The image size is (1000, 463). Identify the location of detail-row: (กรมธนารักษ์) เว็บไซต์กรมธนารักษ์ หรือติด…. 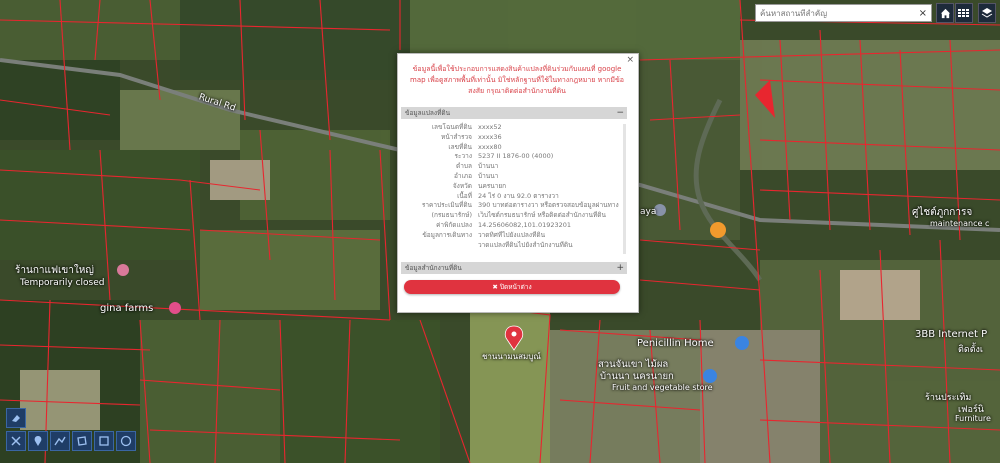
(514, 216).